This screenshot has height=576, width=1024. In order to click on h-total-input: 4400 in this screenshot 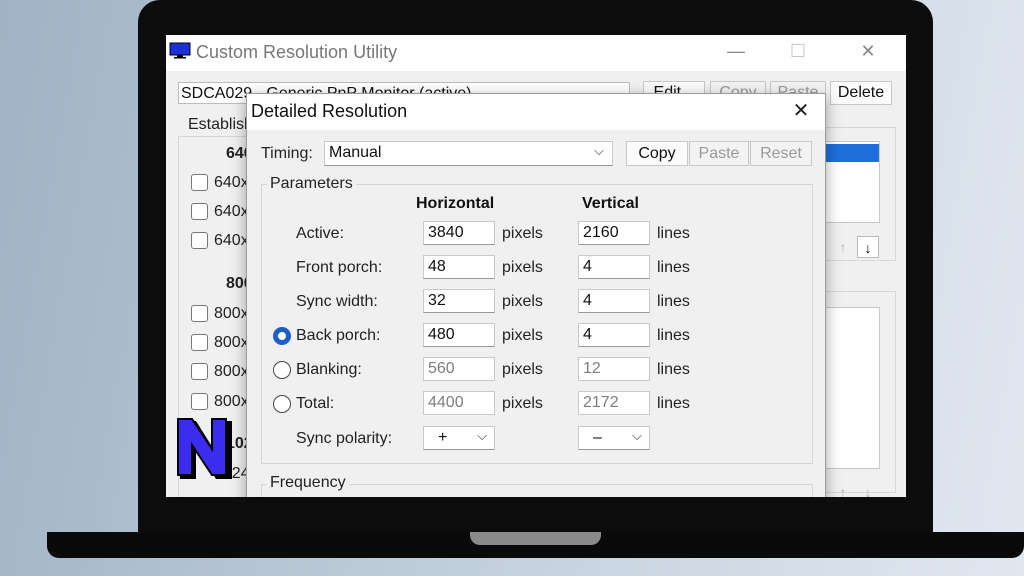, I will do `click(459, 403)`.